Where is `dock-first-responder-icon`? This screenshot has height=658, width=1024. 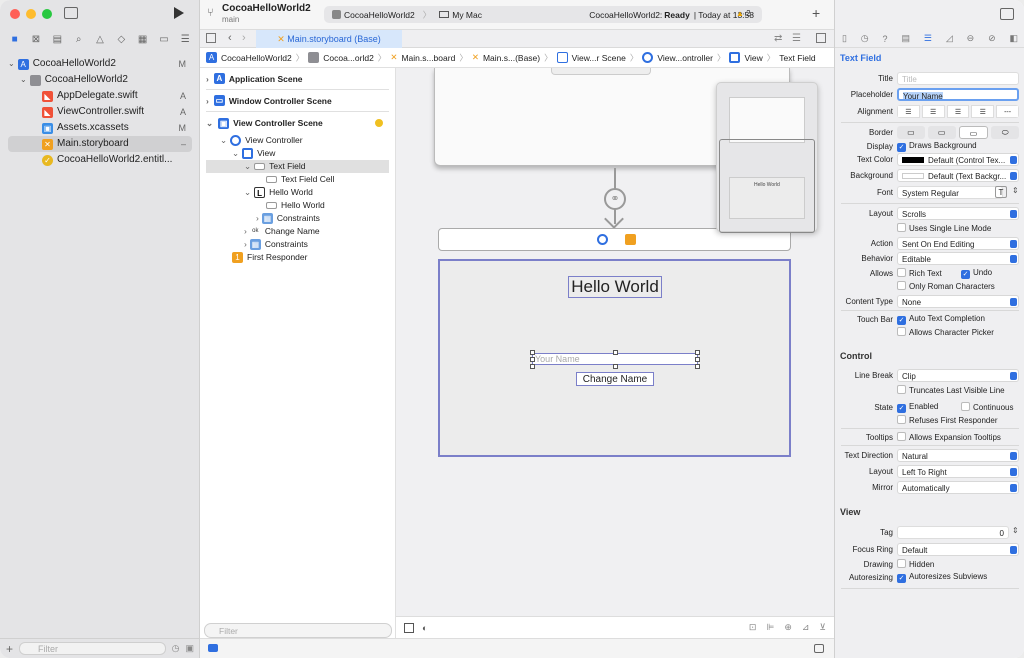 dock-first-responder-icon is located at coordinates (630, 239).